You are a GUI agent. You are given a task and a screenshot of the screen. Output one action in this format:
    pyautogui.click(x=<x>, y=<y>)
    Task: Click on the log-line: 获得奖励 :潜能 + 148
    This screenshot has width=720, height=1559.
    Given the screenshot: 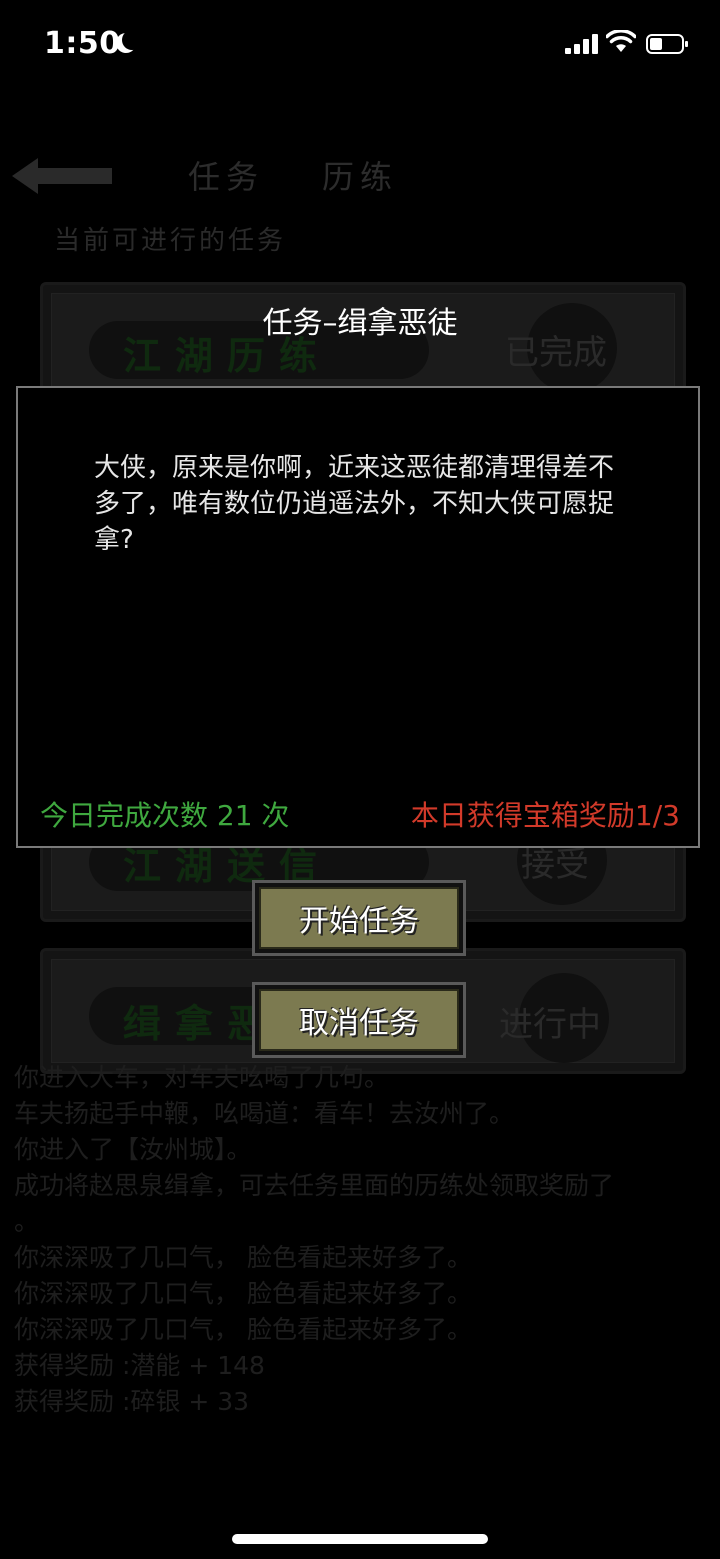 What is the action you would take?
    pyautogui.click(x=139, y=1365)
    